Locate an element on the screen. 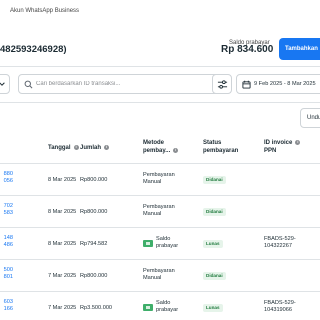  date-range-picker: 9 Feb 2025 - 8 Mar 2025 is located at coordinates (278, 84).